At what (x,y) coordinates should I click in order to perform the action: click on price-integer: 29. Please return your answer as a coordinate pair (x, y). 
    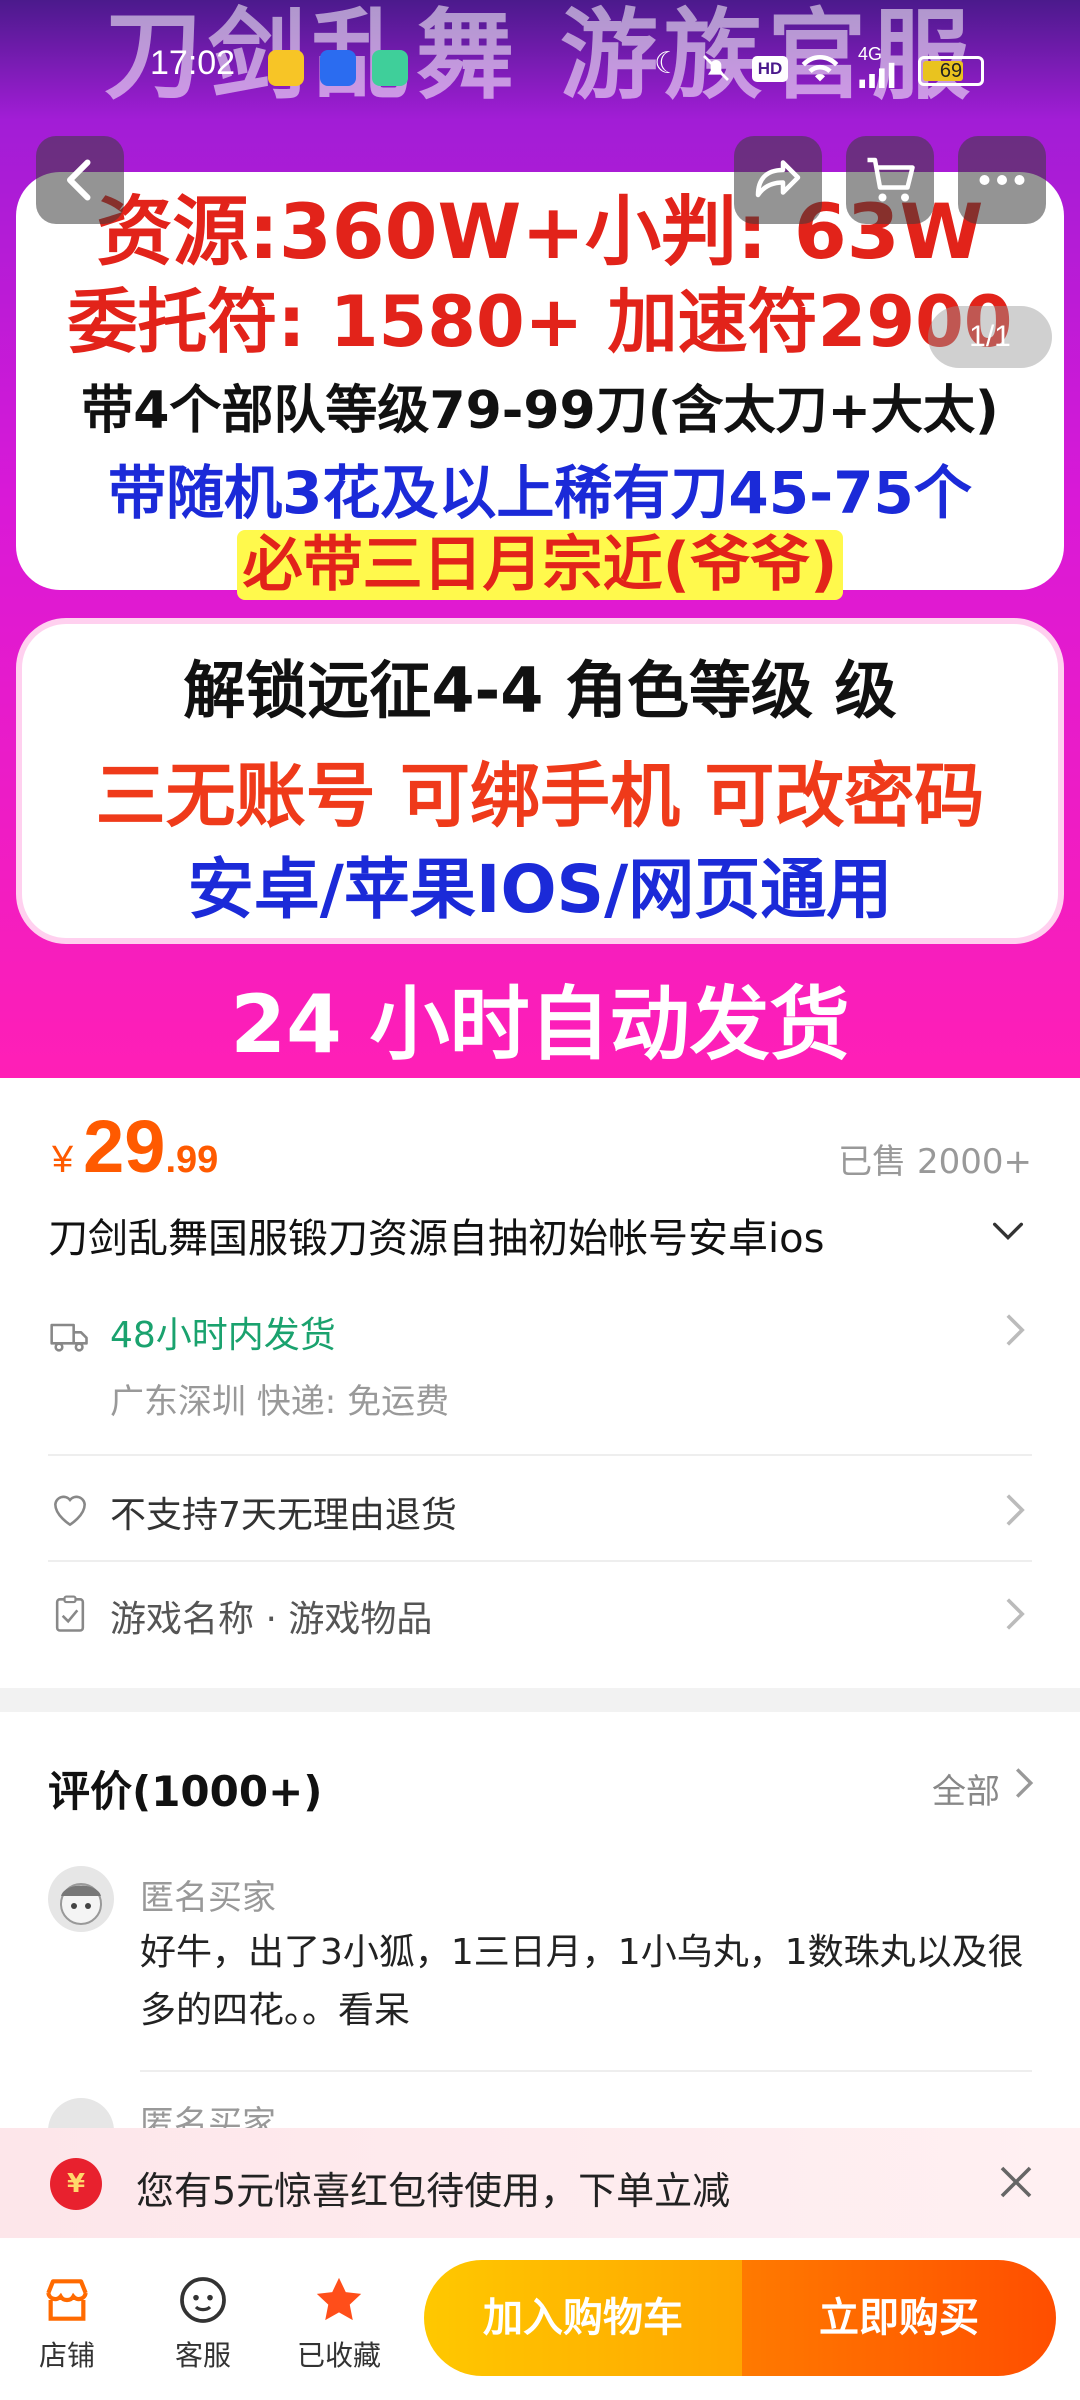
    Looking at the image, I should click on (124, 1146).